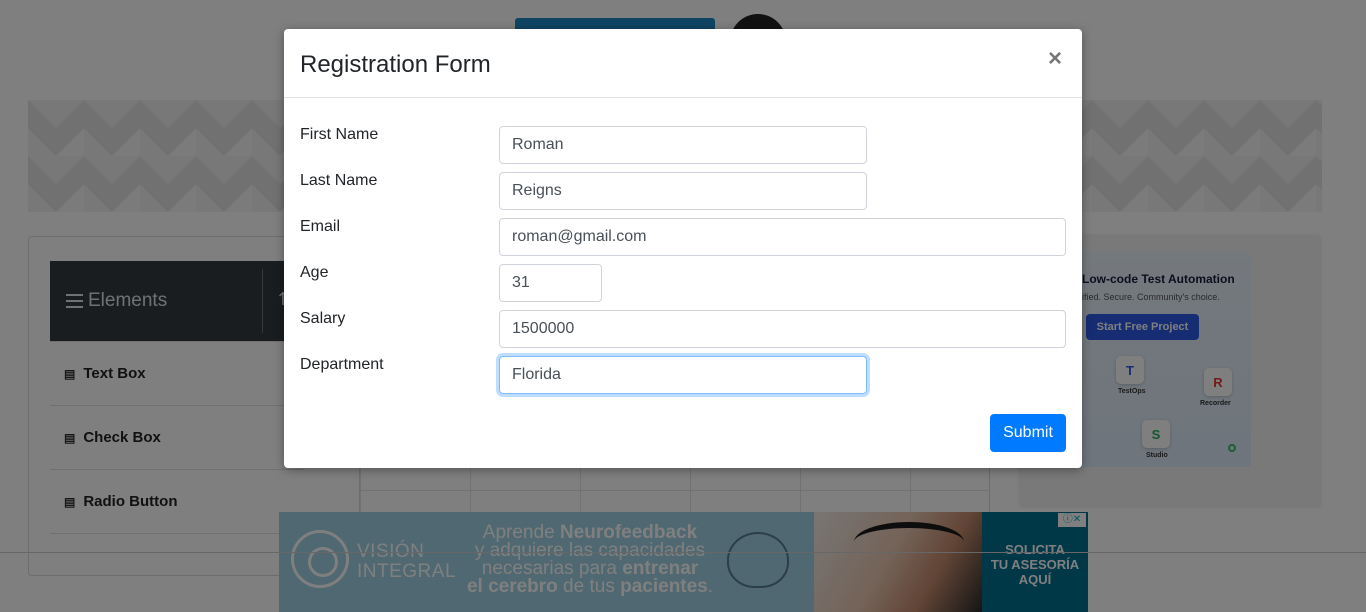 The width and height of the screenshot is (1366, 612). I want to click on department-input, so click(683, 375).